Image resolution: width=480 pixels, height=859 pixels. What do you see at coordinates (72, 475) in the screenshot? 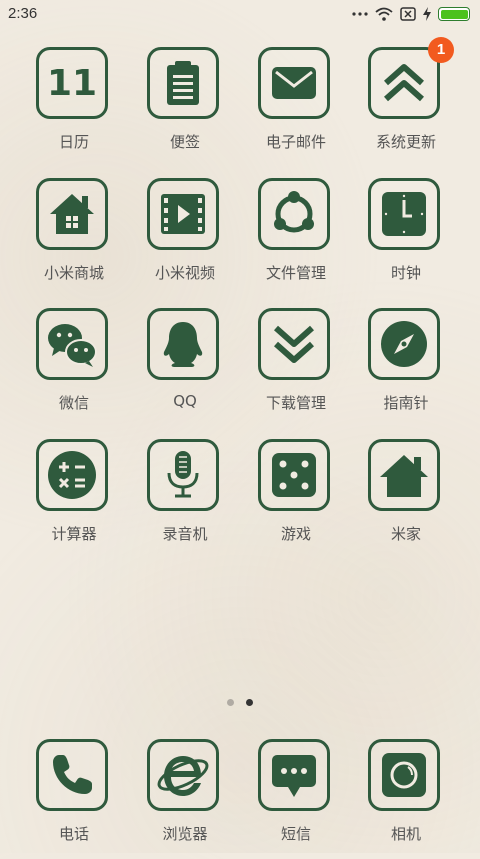
I see `calculator-icon` at bounding box center [72, 475].